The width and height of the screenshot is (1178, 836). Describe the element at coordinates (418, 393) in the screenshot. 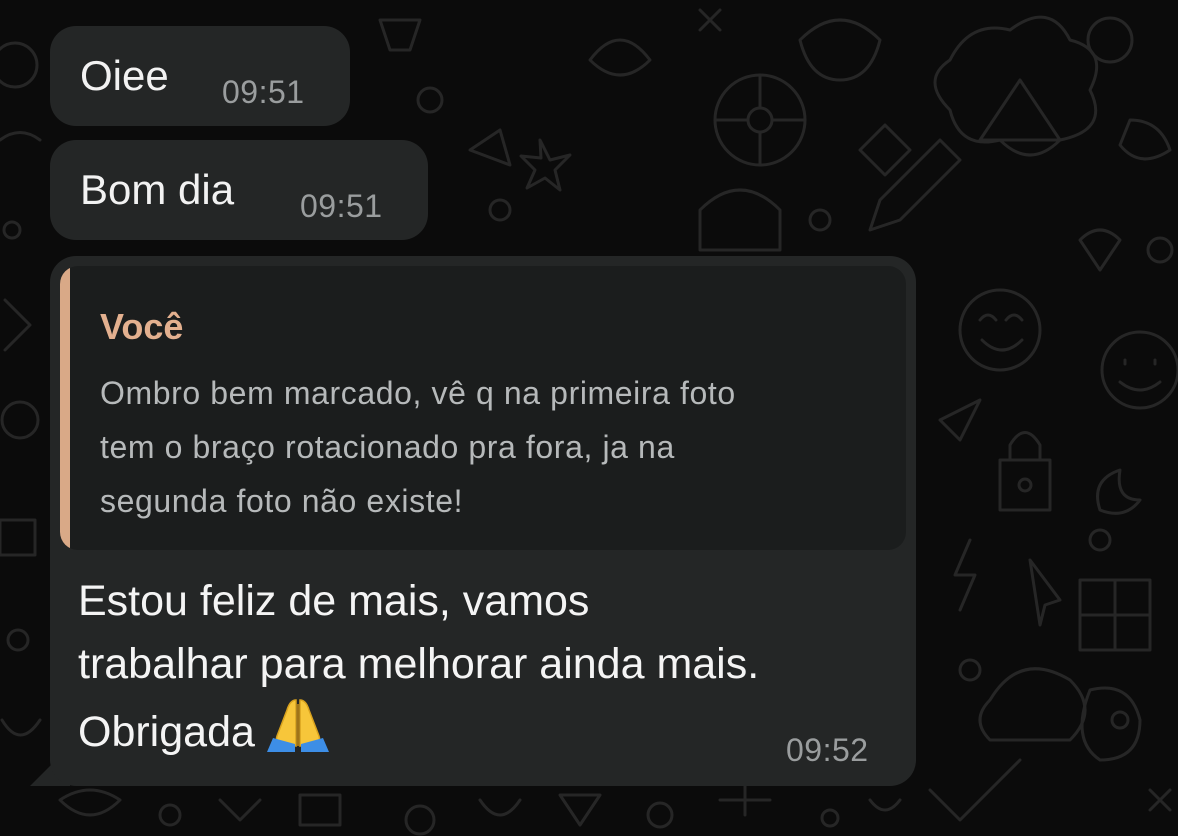

I see `quote-line: Ombro bem marcado, vê q na primeira foto` at that location.